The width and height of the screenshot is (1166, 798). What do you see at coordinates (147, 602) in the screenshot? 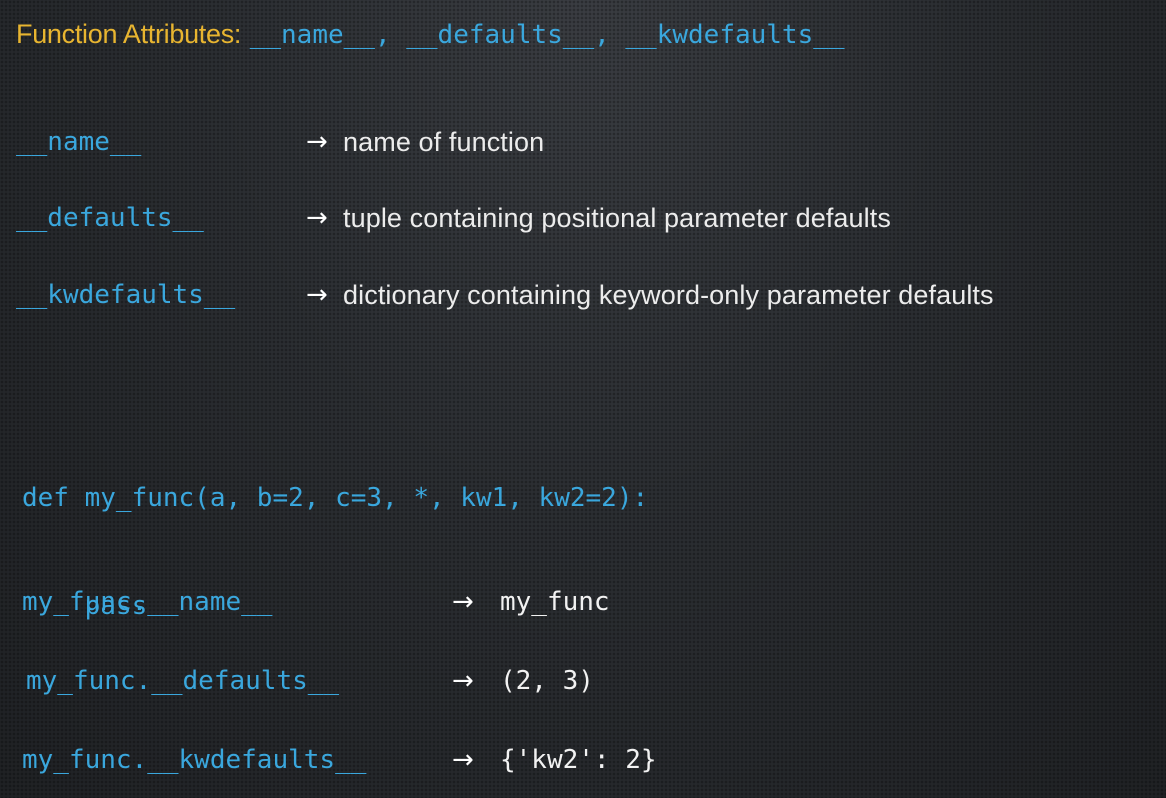
I see `result-expression: my_func.__name__` at bounding box center [147, 602].